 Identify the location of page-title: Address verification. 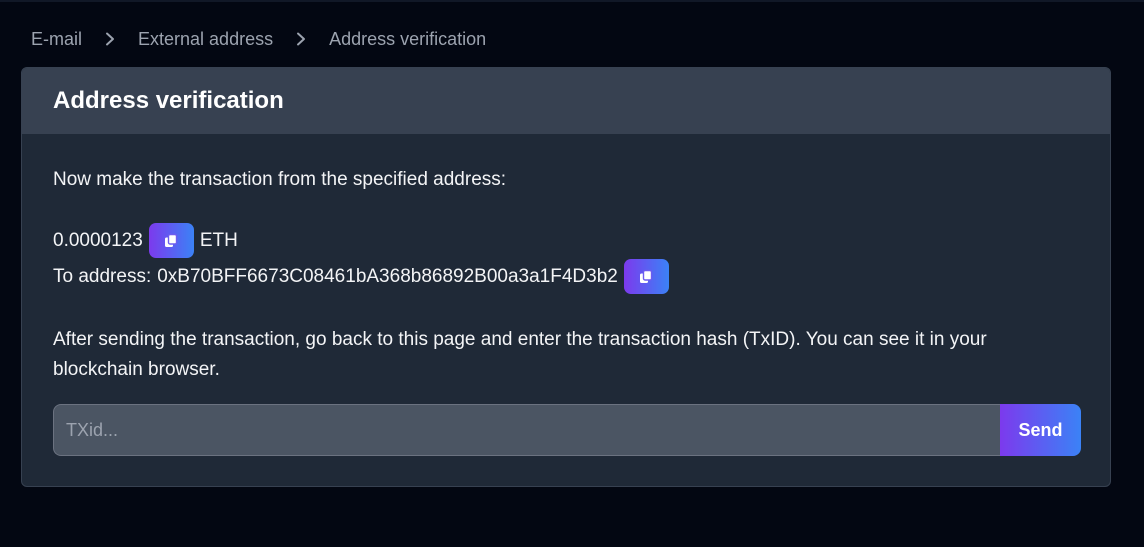
(168, 100).